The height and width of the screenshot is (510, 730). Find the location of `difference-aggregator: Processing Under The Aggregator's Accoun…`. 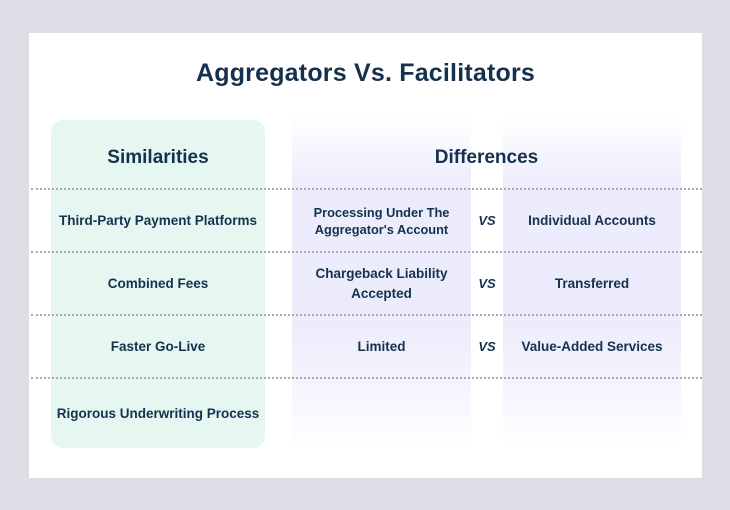

difference-aggregator: Processing Under The Aggregator's Accoun… is located at coordinates (381, 220).